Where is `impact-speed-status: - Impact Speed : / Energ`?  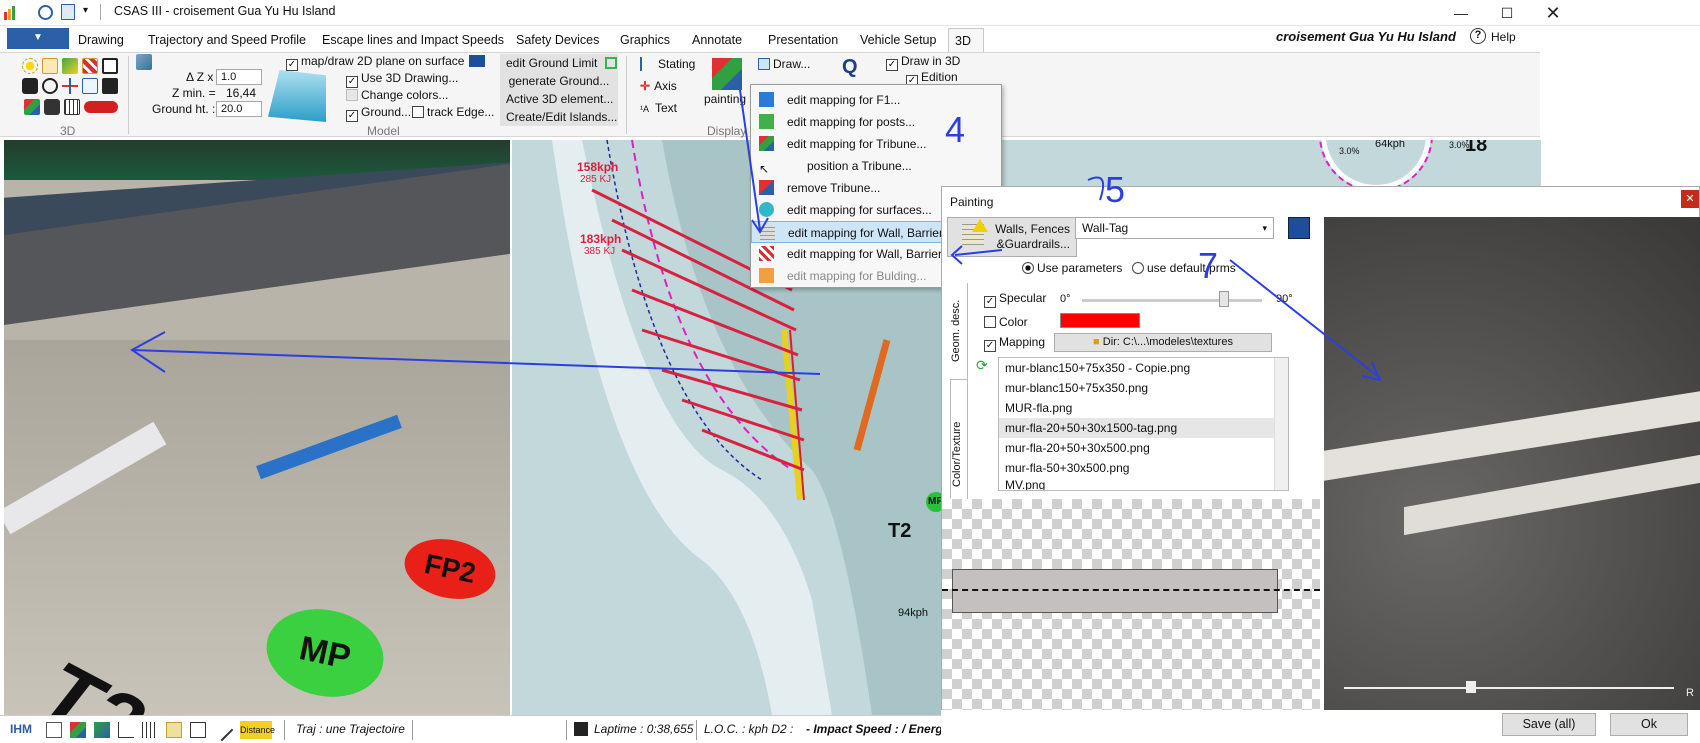 impact-speed-status: - Impact Speed : / Energ is located at coordinates (874, 729).